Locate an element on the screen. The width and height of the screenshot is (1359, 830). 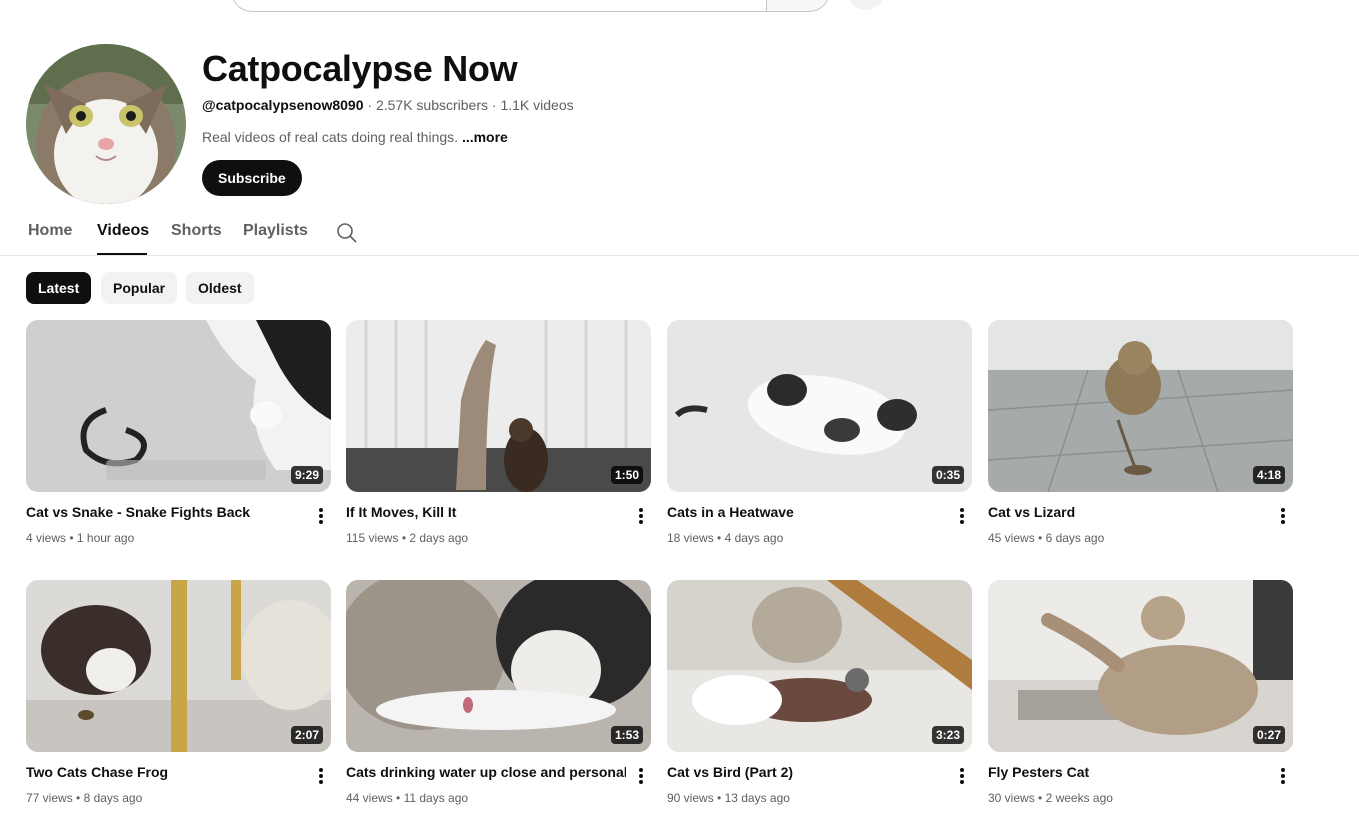
channel-tabs: Home Videos Shorts Playlists is located at coordinates (679, 233).